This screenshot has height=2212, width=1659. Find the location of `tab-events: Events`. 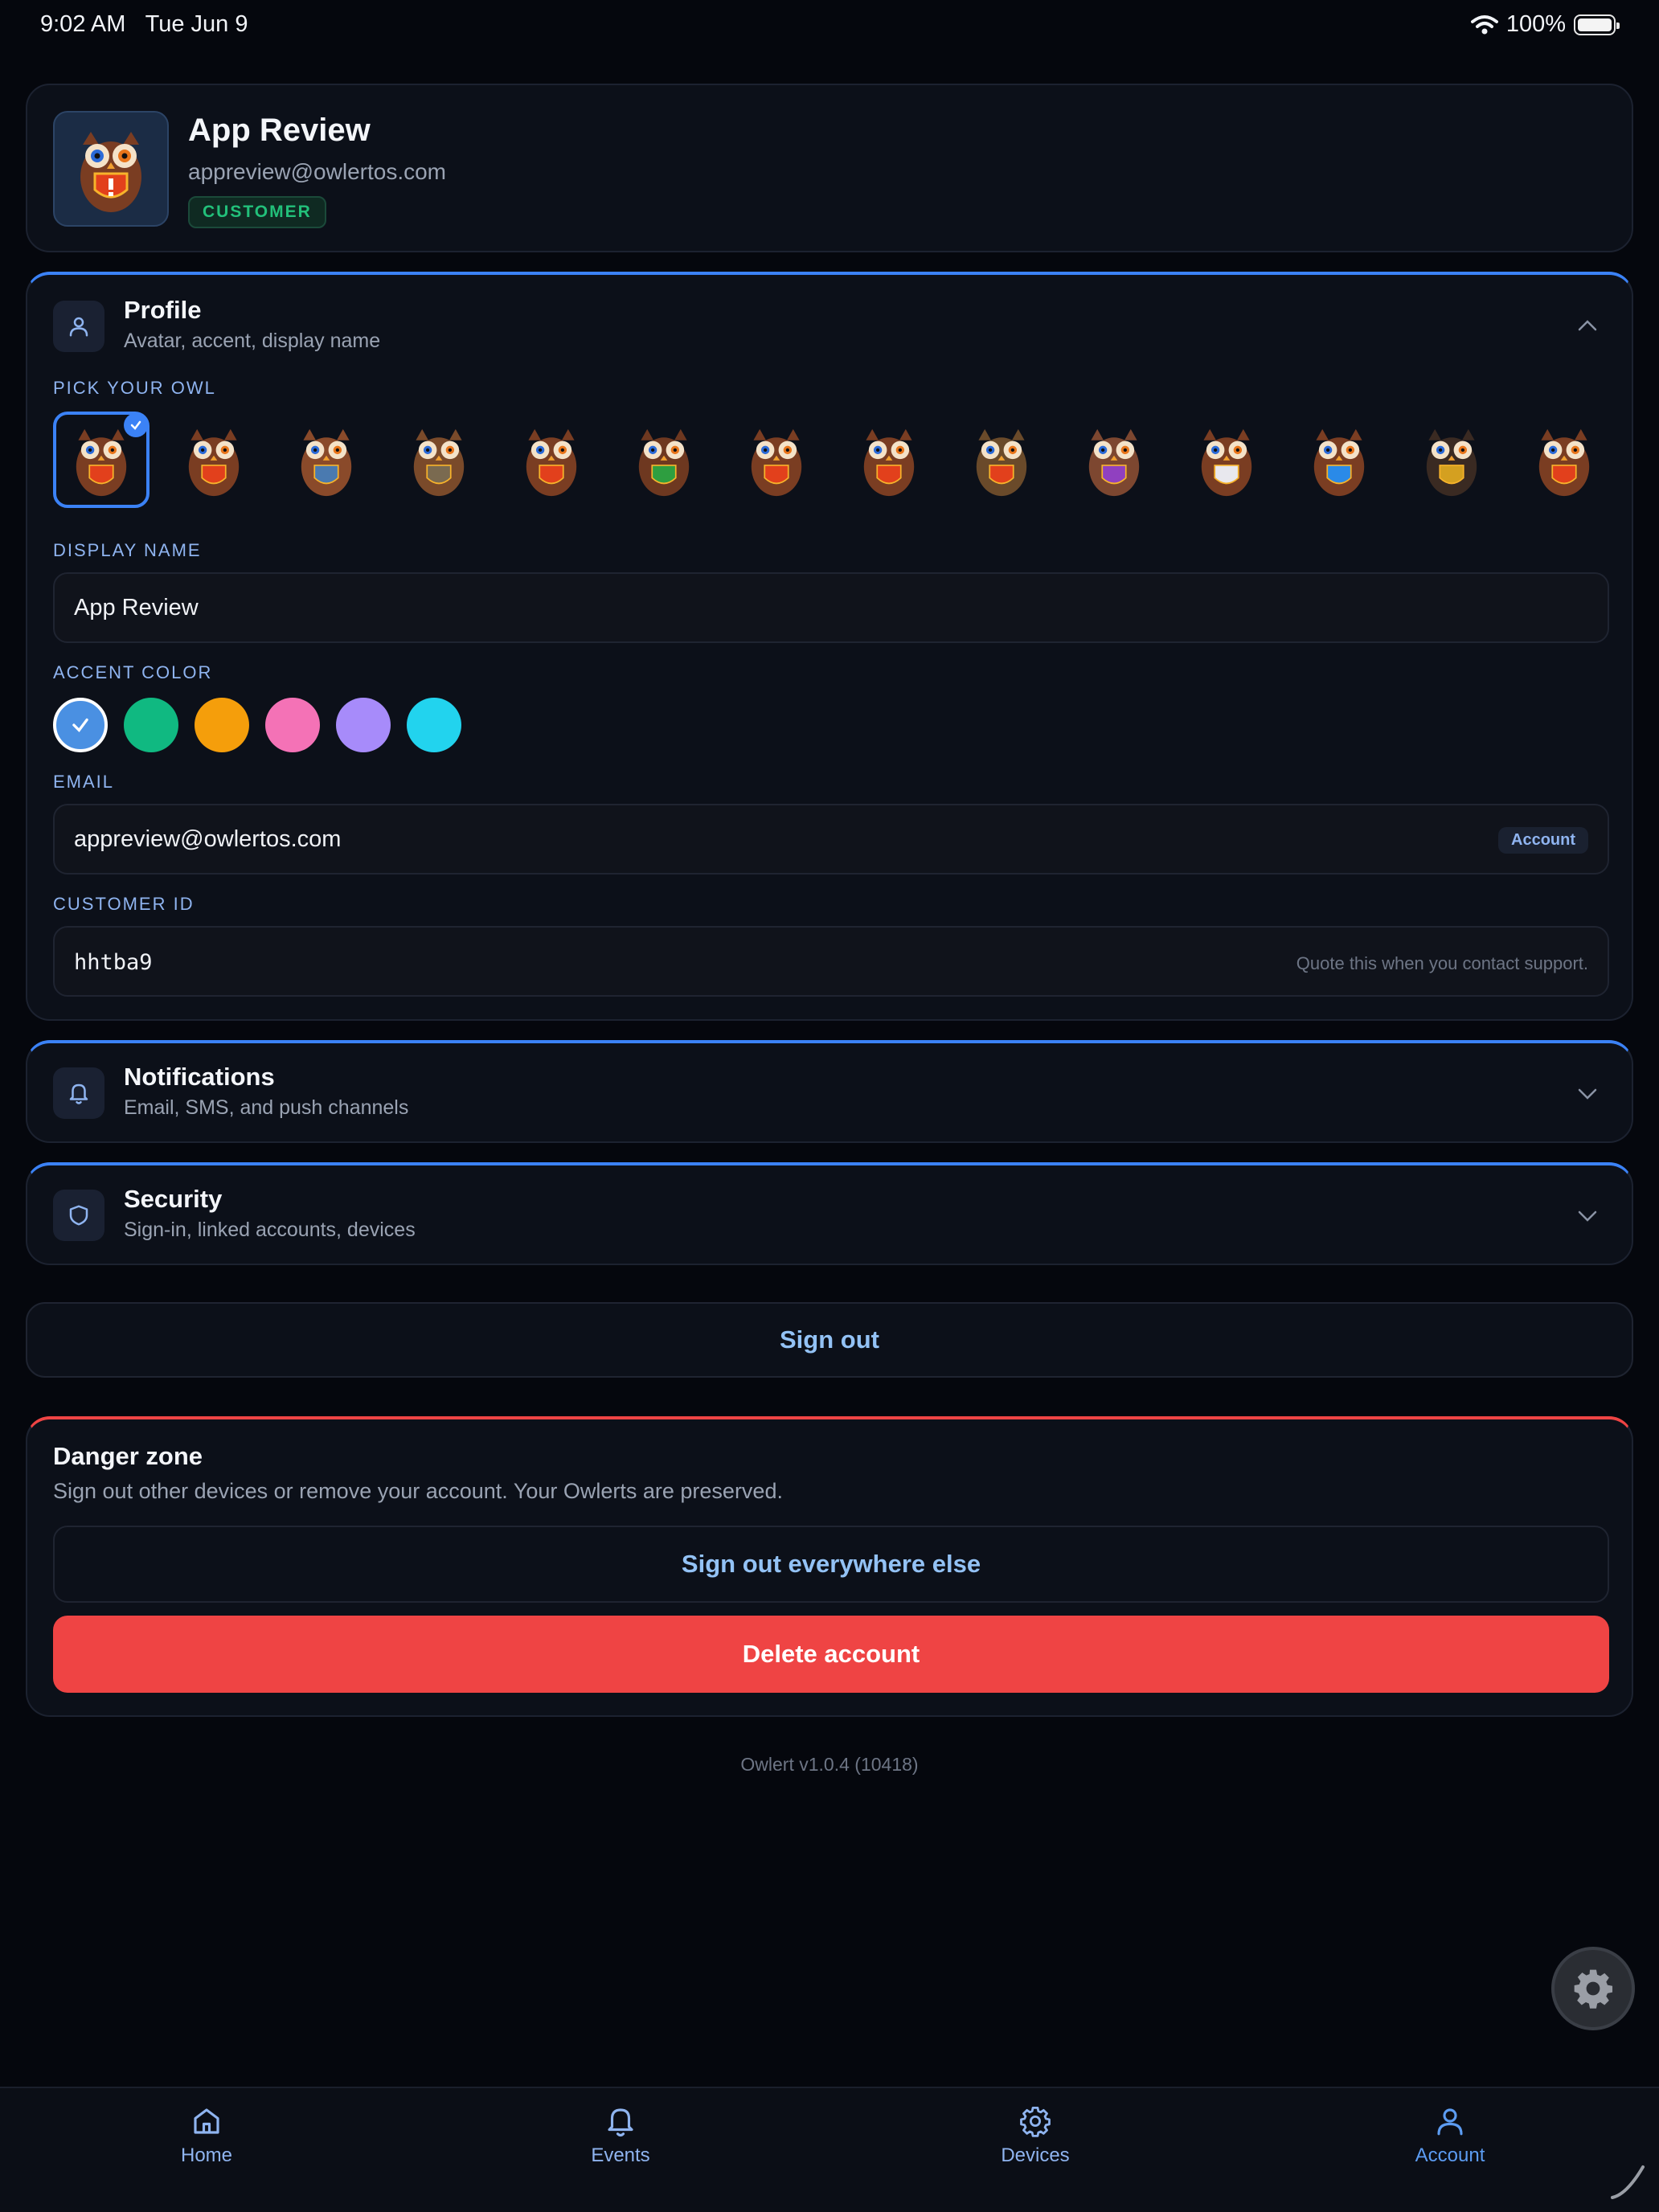

tab-events: Events is located at coordinates (620, 2135).